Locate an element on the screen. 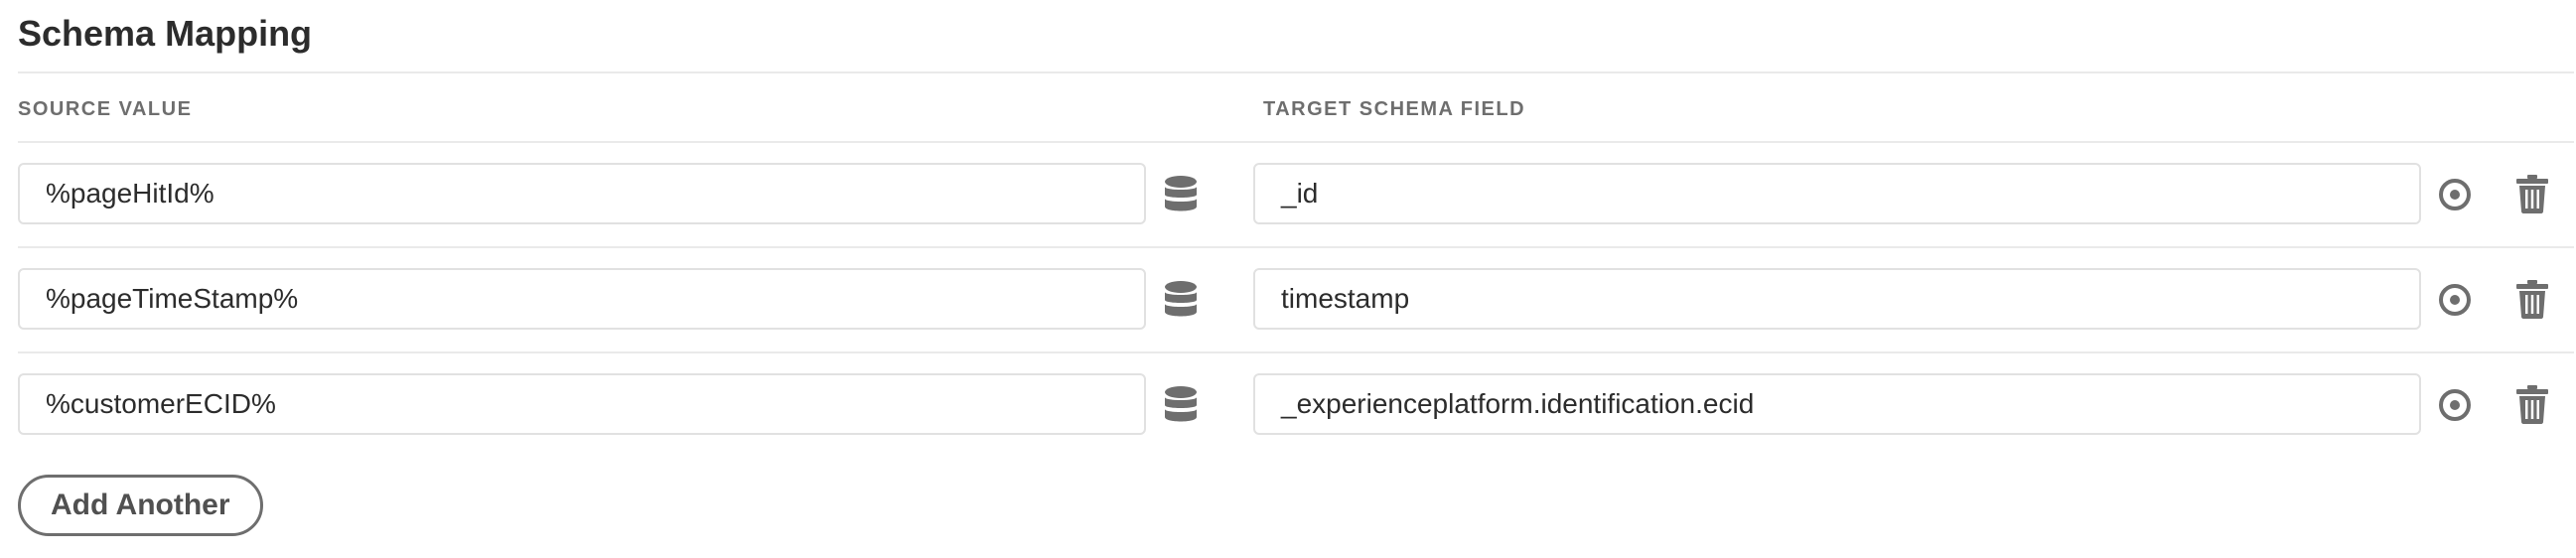  mapping-row: %pageHitId% _id is located at coordinates (1288, 195).